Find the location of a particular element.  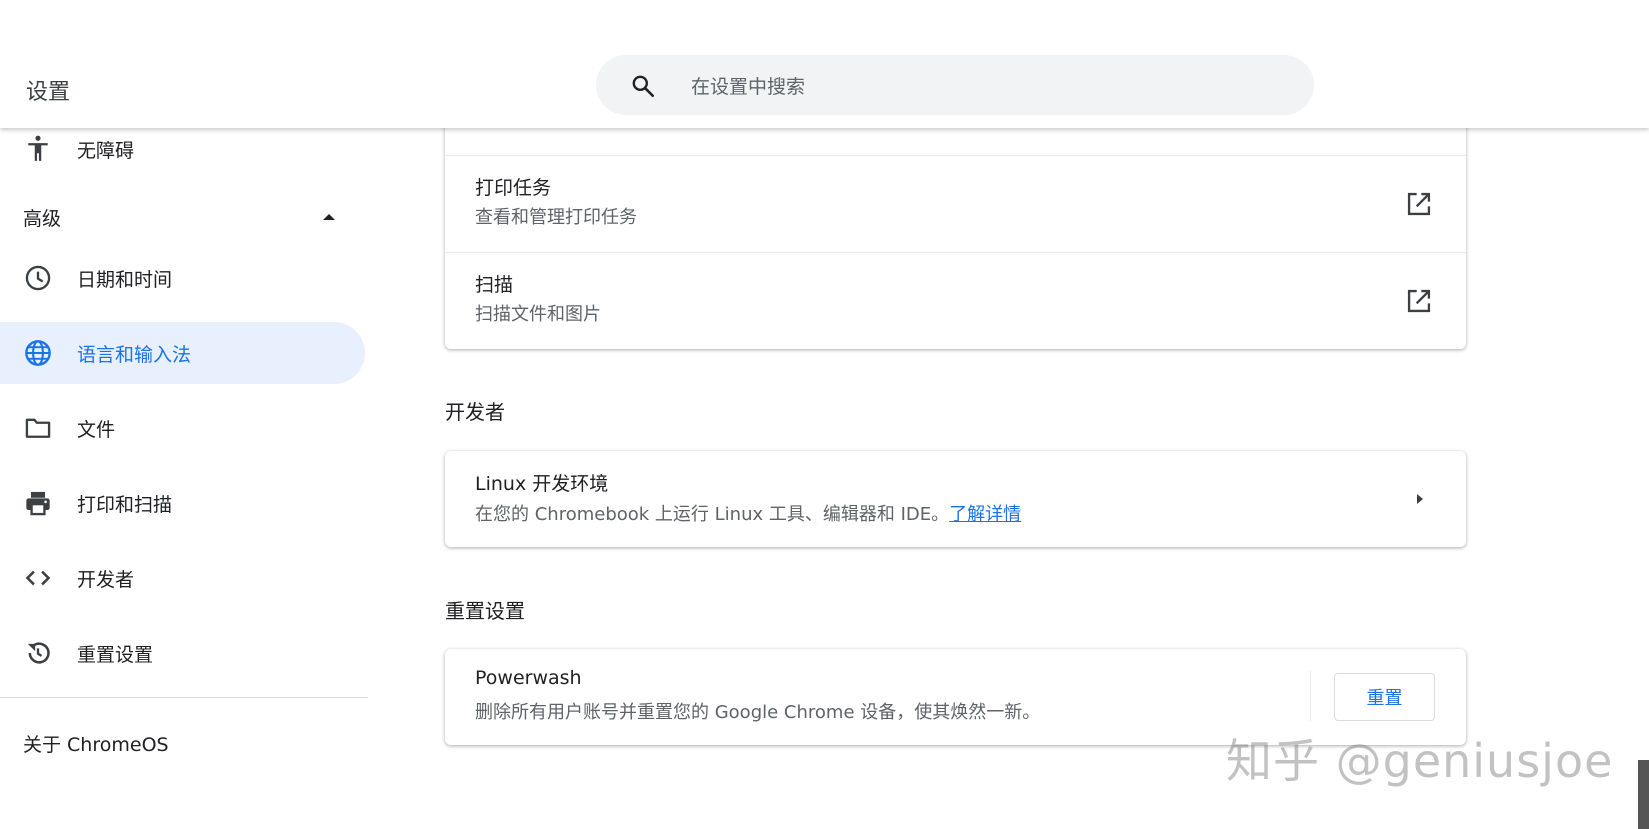

powerwash-reset-button: 重置 is located at coordinates (1384, 697).